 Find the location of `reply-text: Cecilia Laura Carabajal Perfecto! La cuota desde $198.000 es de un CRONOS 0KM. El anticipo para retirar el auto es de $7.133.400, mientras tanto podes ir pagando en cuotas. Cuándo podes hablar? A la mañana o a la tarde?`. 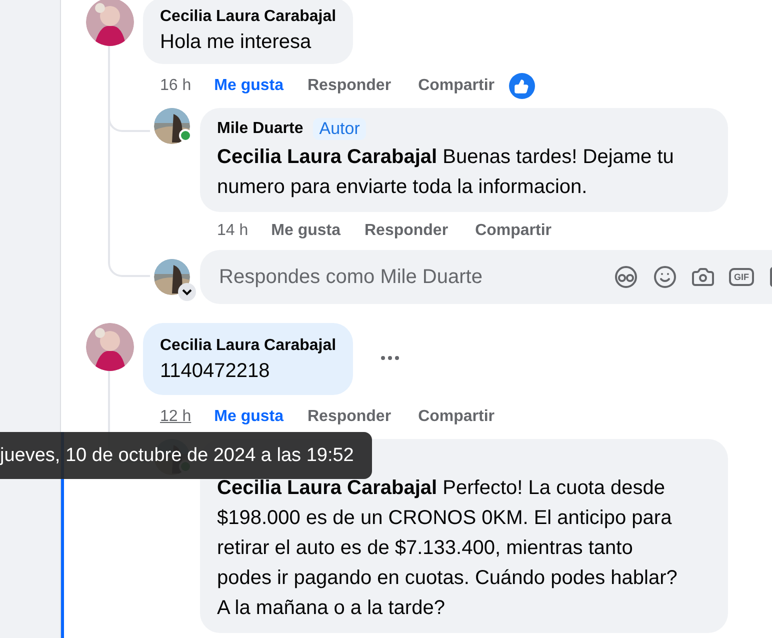

reply-text: Cecilia Laura Carabajal Perfecto! La cuota desde $198.000 es de un CRONOS 0KM. El anticipo para retirar el auto es de $7.133.400, mientras tanto podes ir pagando en cuotas. Cuándo podes hablar? A la mañana o a la tarde? is located at coordinates (447, 548).